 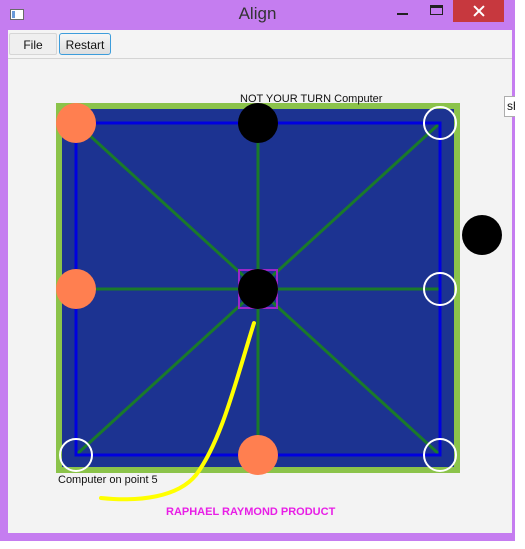 I want to click on last-move-text: Computer on point 5, so click(x=108, y=480).